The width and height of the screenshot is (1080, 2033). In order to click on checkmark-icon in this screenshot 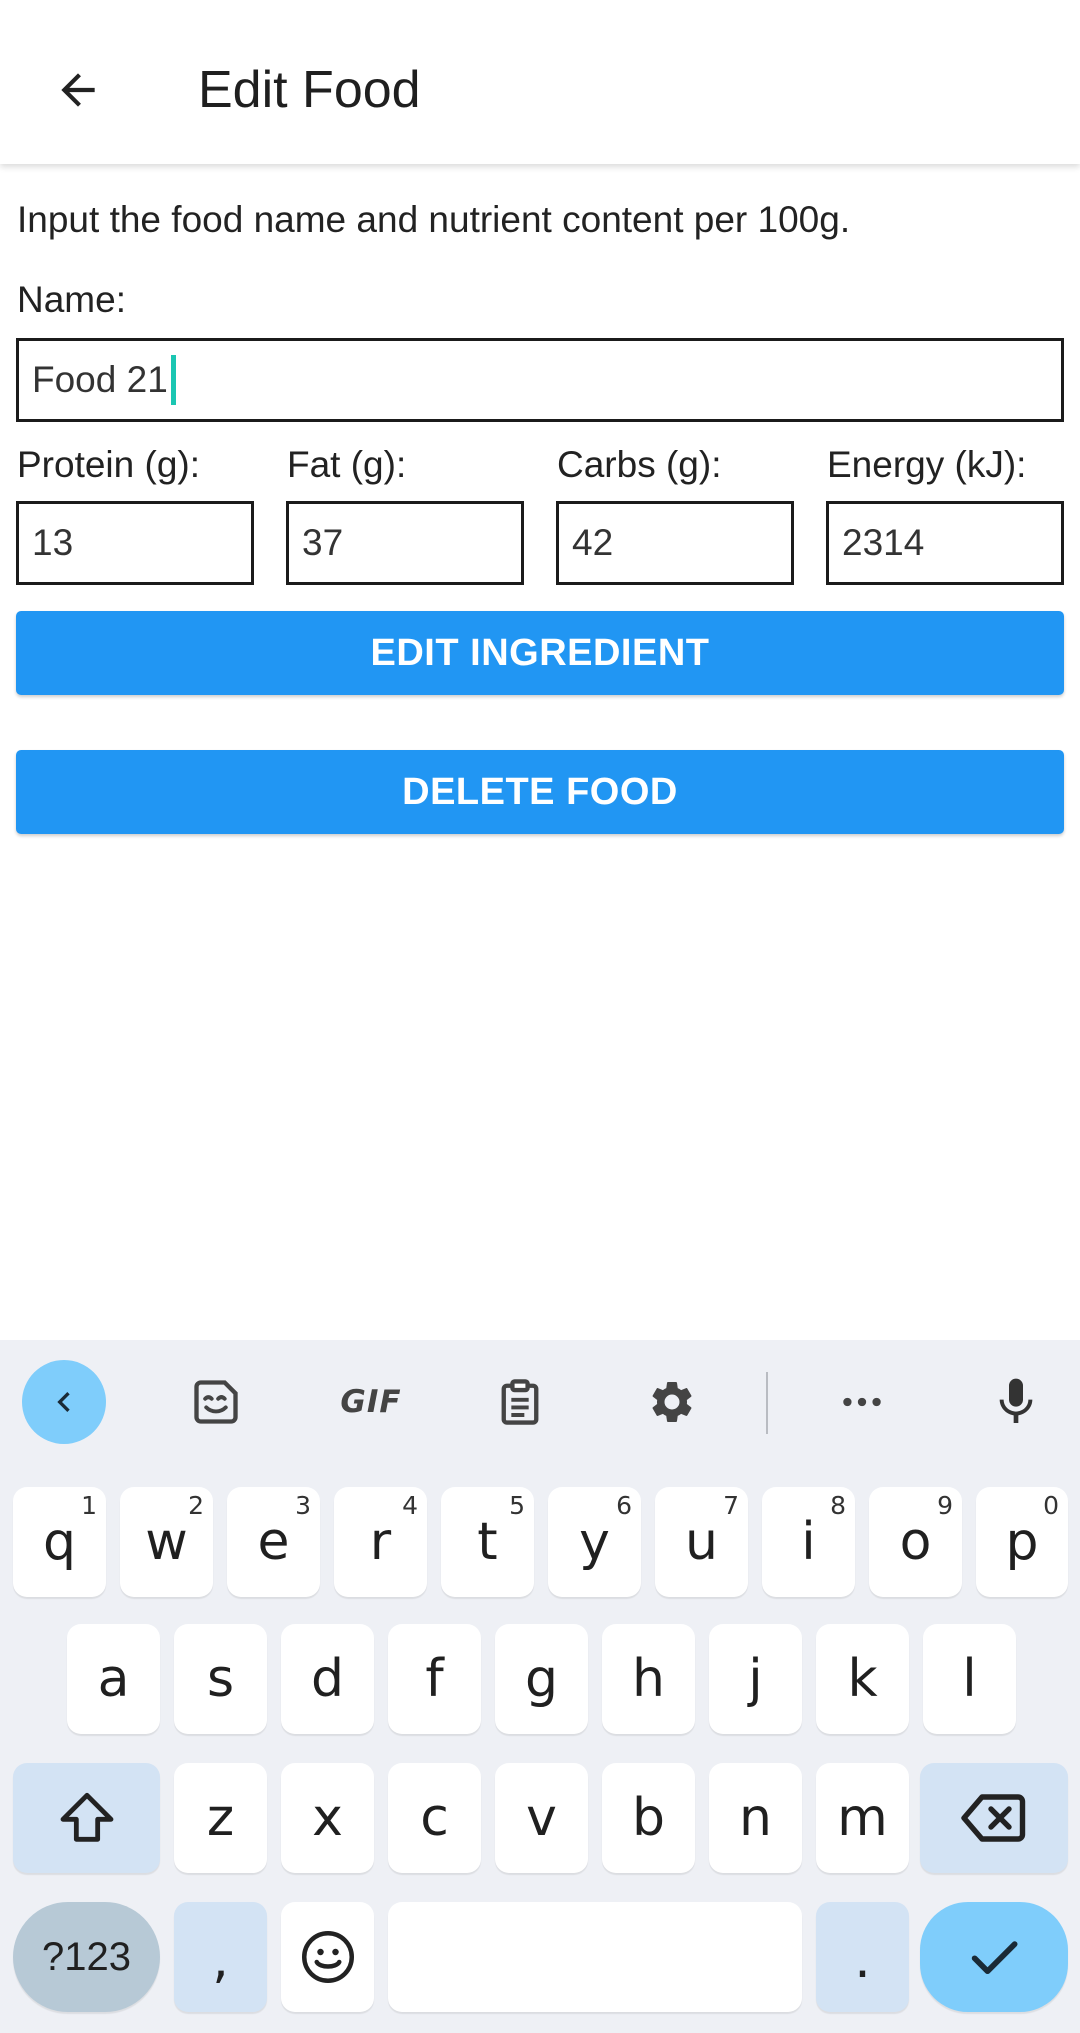, I will do `click(994, 1958)`.